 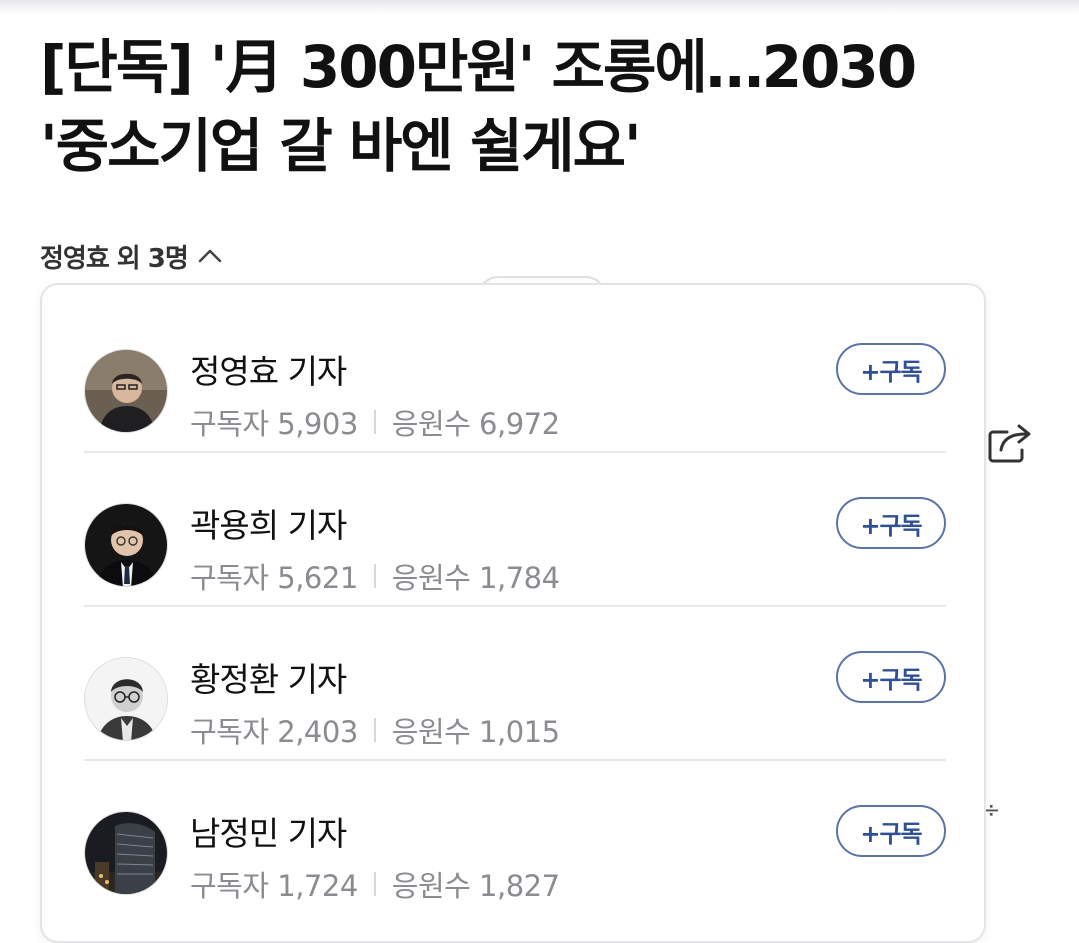 I want to click on reporter-row: 곽용희 기자 구독자 5,621 응원수 1,784 +구독, so click(x=515, y=530).